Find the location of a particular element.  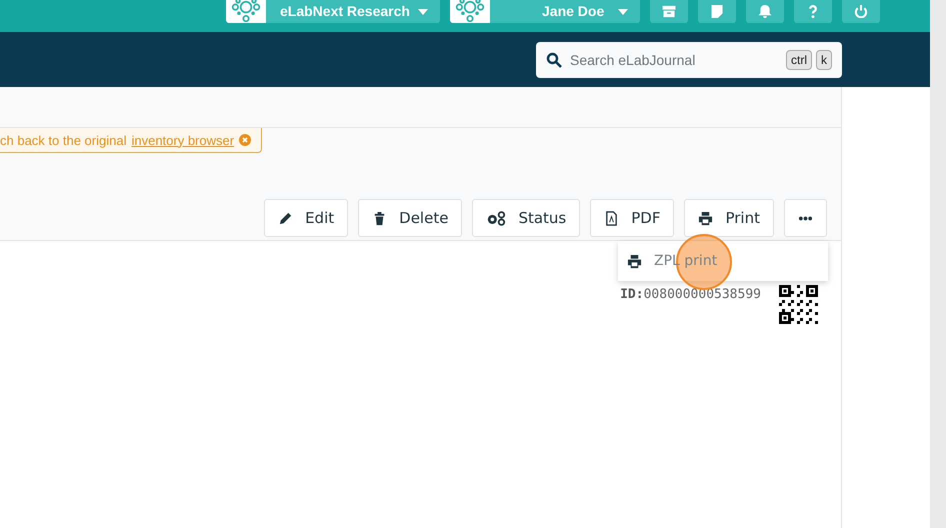

archive-button is located at coordinates (669, 11).